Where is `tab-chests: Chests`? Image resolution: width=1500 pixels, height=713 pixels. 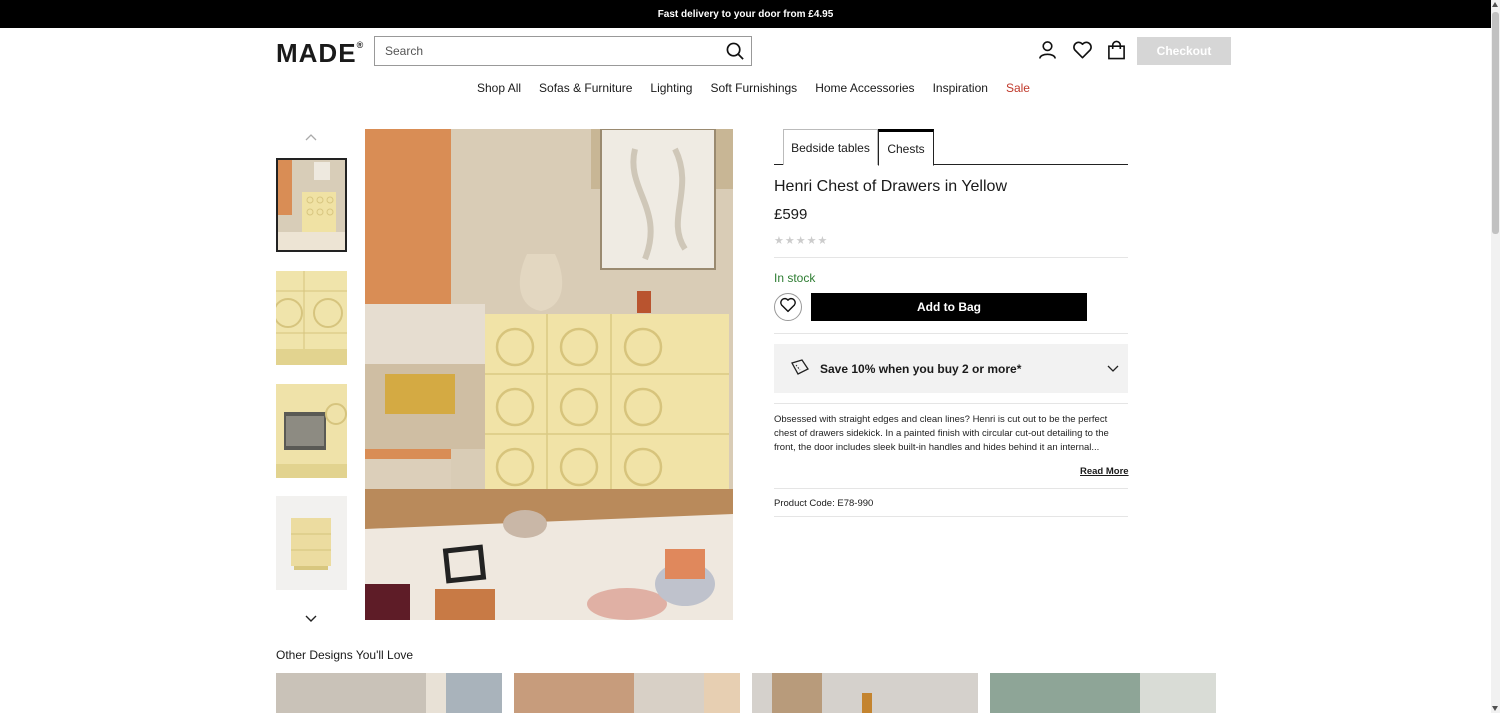 tab-chests: Chests is located at coordinates (906, 147).